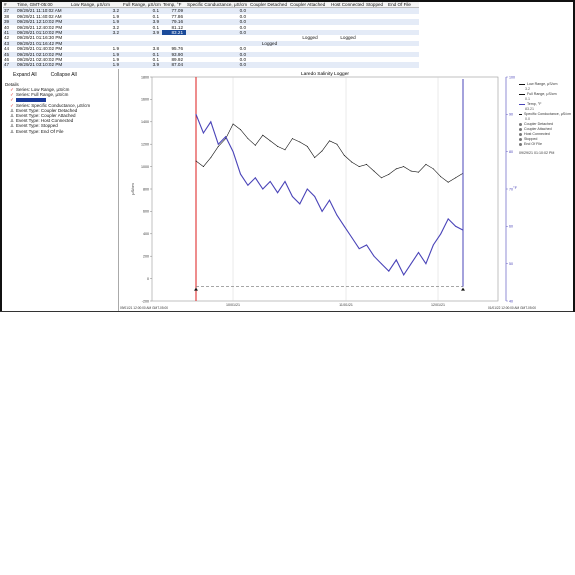 Image resolution: width=575 pixels, height=575 pixels. Describe the element at coordinates (145, 145) in the screenshot. I see `y-tick-label: 1200` at that location.